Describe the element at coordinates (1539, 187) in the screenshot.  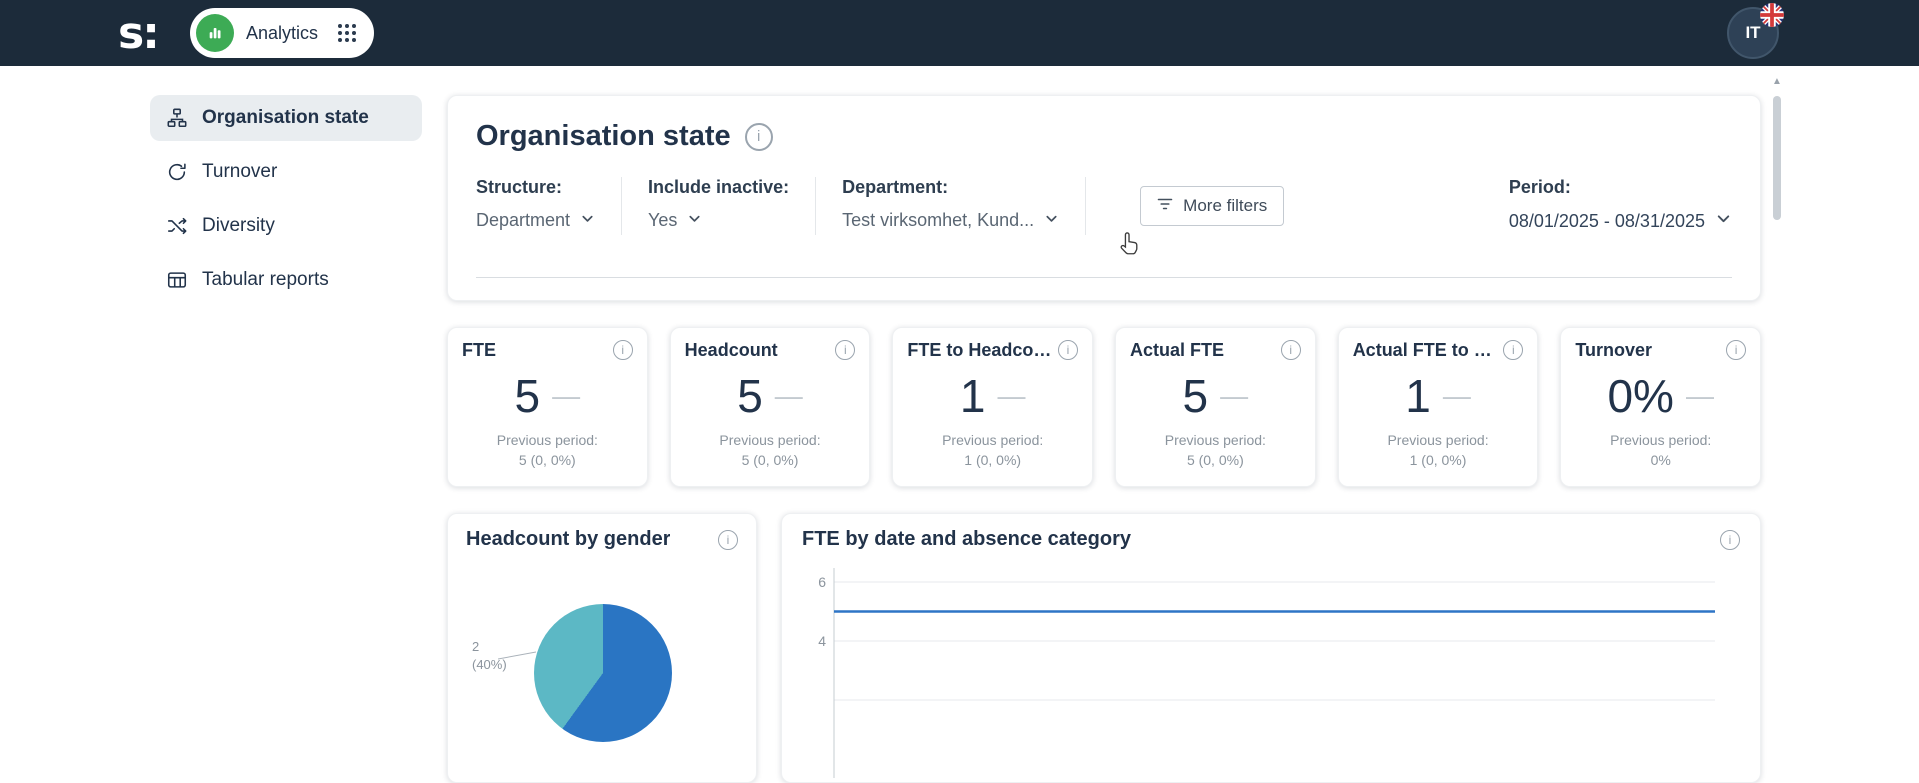
I see `period-filter-label: Period:` at that location.